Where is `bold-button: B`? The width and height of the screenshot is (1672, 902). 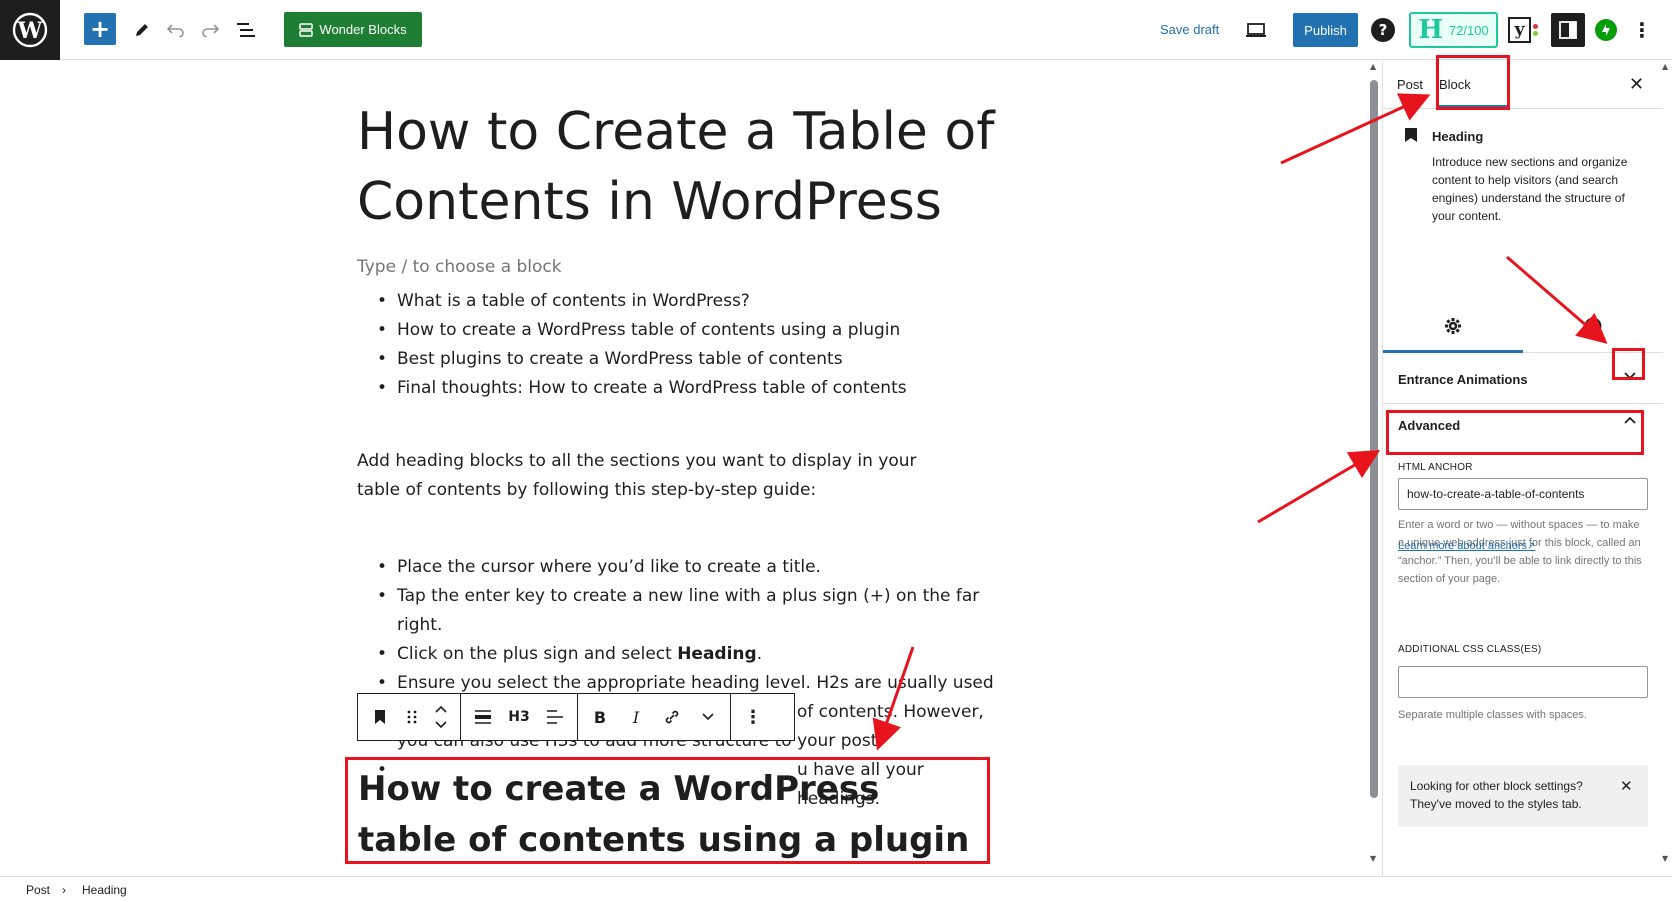 bold-button: B is located at coordinates (600, 717).